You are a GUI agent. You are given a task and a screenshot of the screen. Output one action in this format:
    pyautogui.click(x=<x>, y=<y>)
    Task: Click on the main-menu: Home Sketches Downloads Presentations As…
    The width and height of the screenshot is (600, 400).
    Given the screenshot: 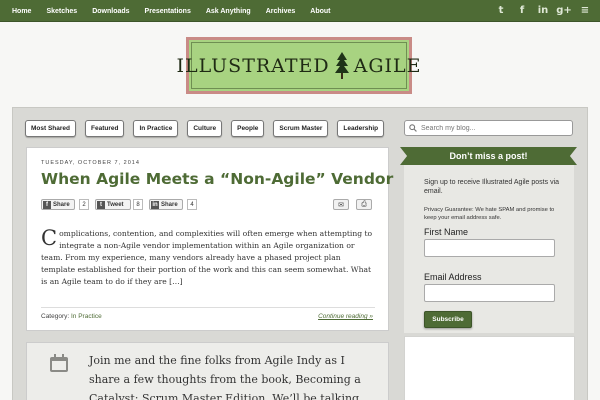 What is the action you would take?
    pyautogui.click(x=179, y=11)
    